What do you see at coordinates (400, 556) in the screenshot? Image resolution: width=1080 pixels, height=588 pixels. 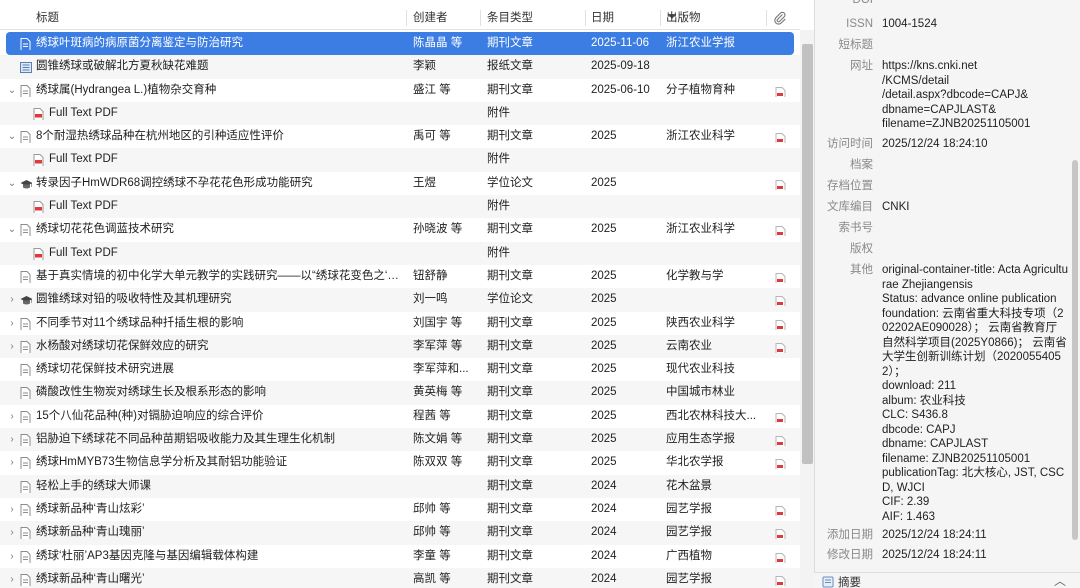 I see `item-row: › 绣球‘杜丽’AP3基因克隆与基因编辑载体构建 李童 等 期刊文章 2024 广西植物` at bounding box center [400, 556].